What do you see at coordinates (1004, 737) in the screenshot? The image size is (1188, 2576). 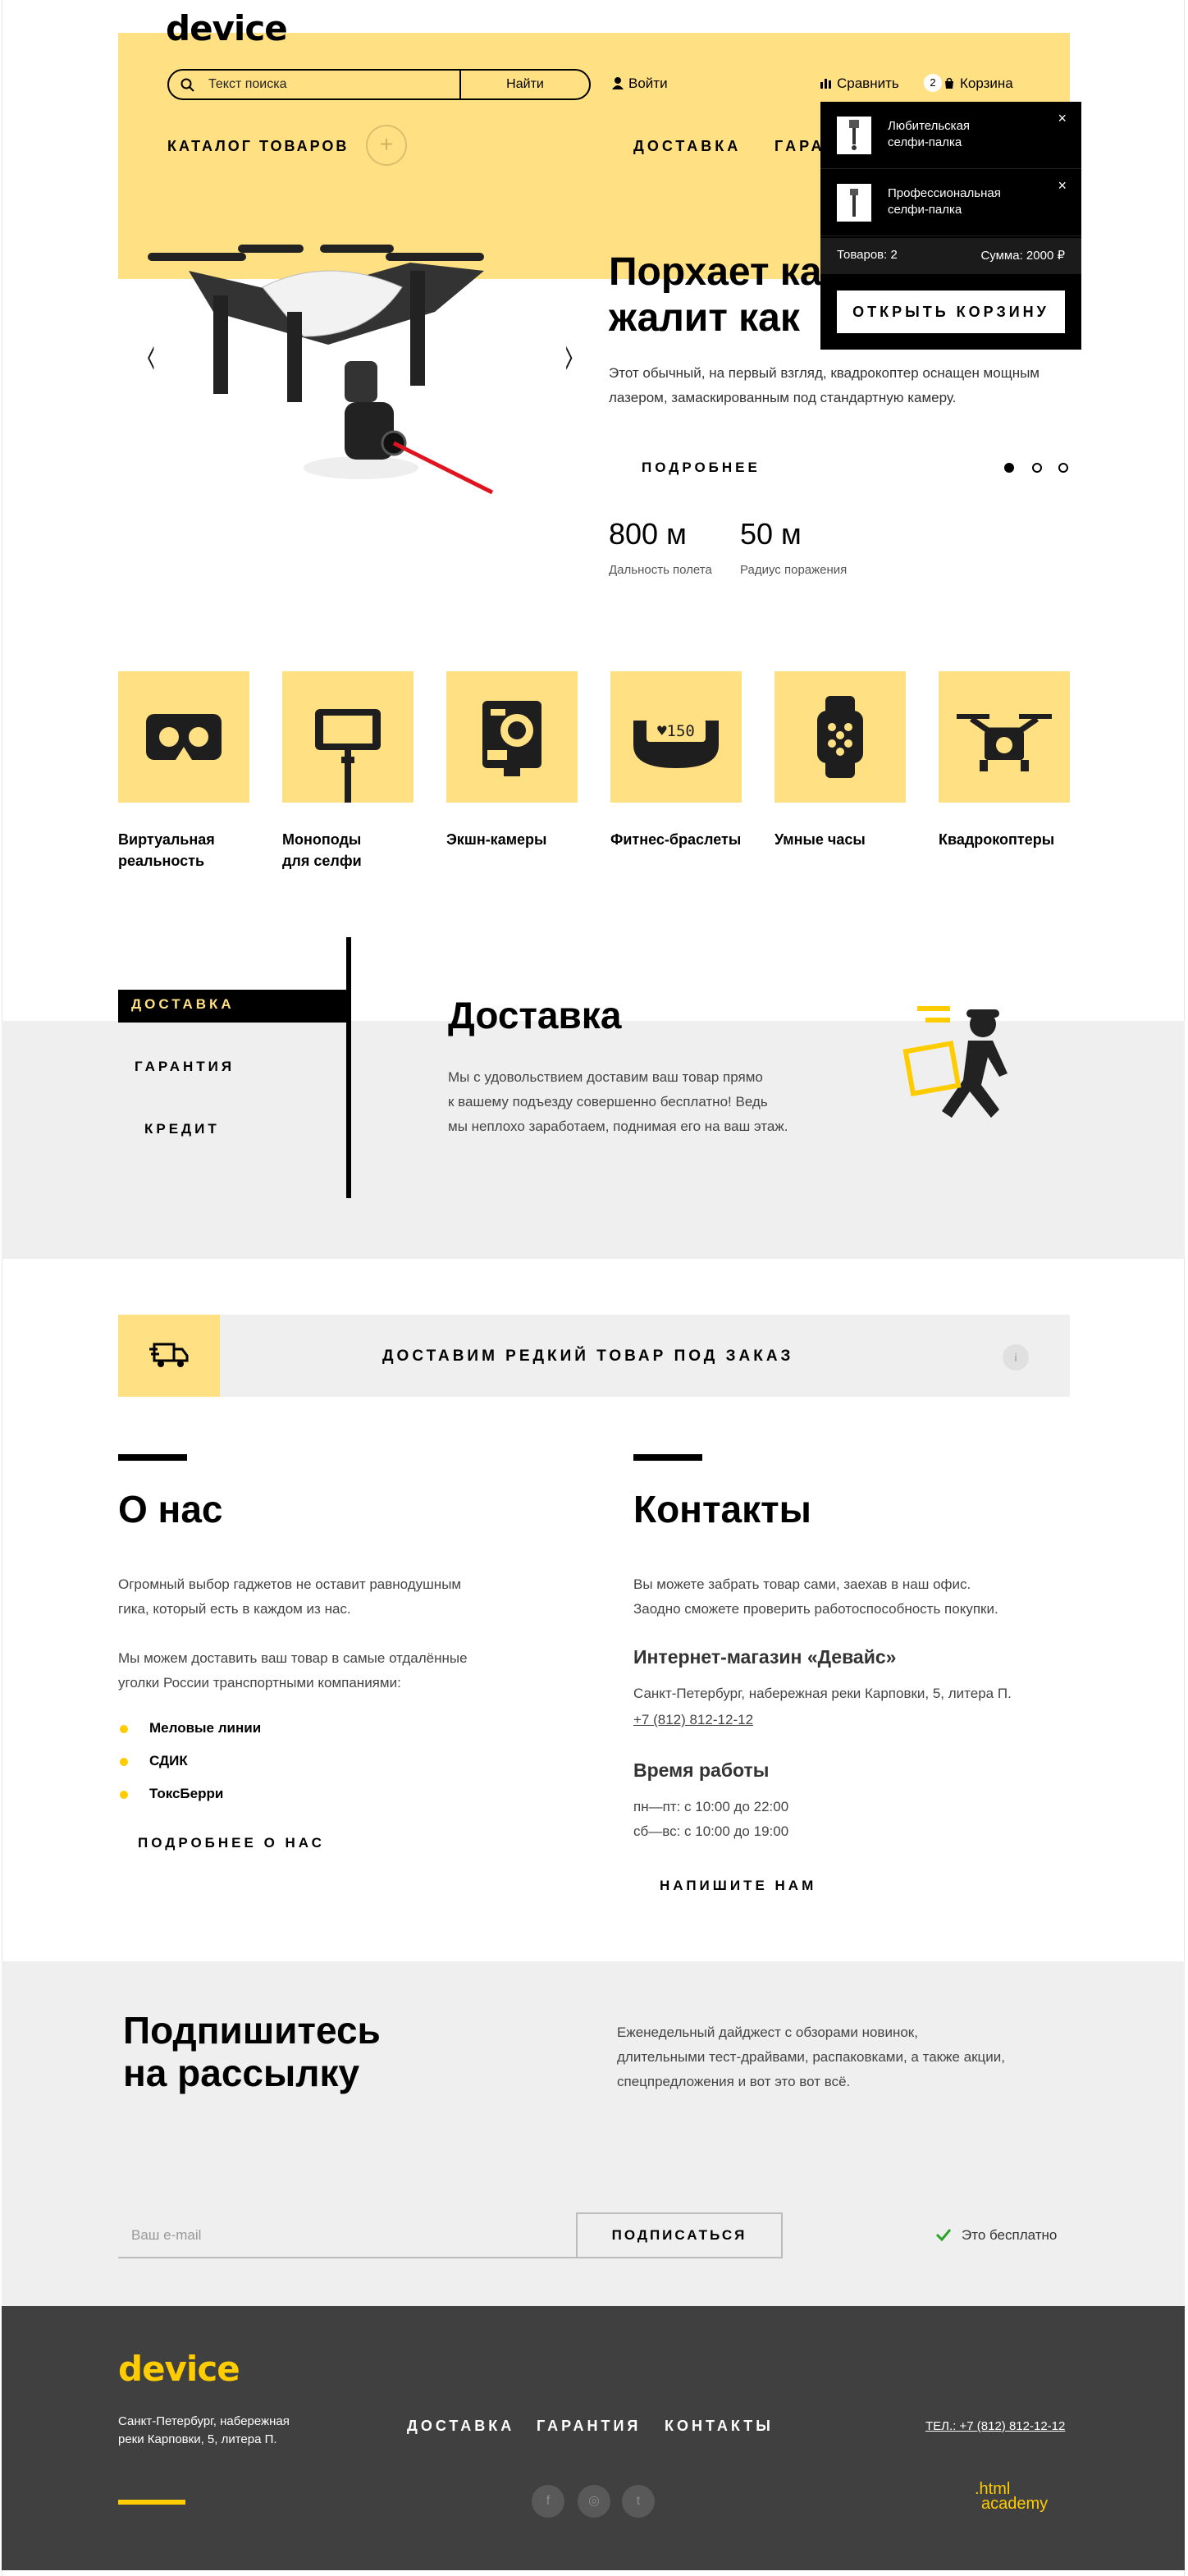 I see `category-drones` at bounding box center [1004, 737].